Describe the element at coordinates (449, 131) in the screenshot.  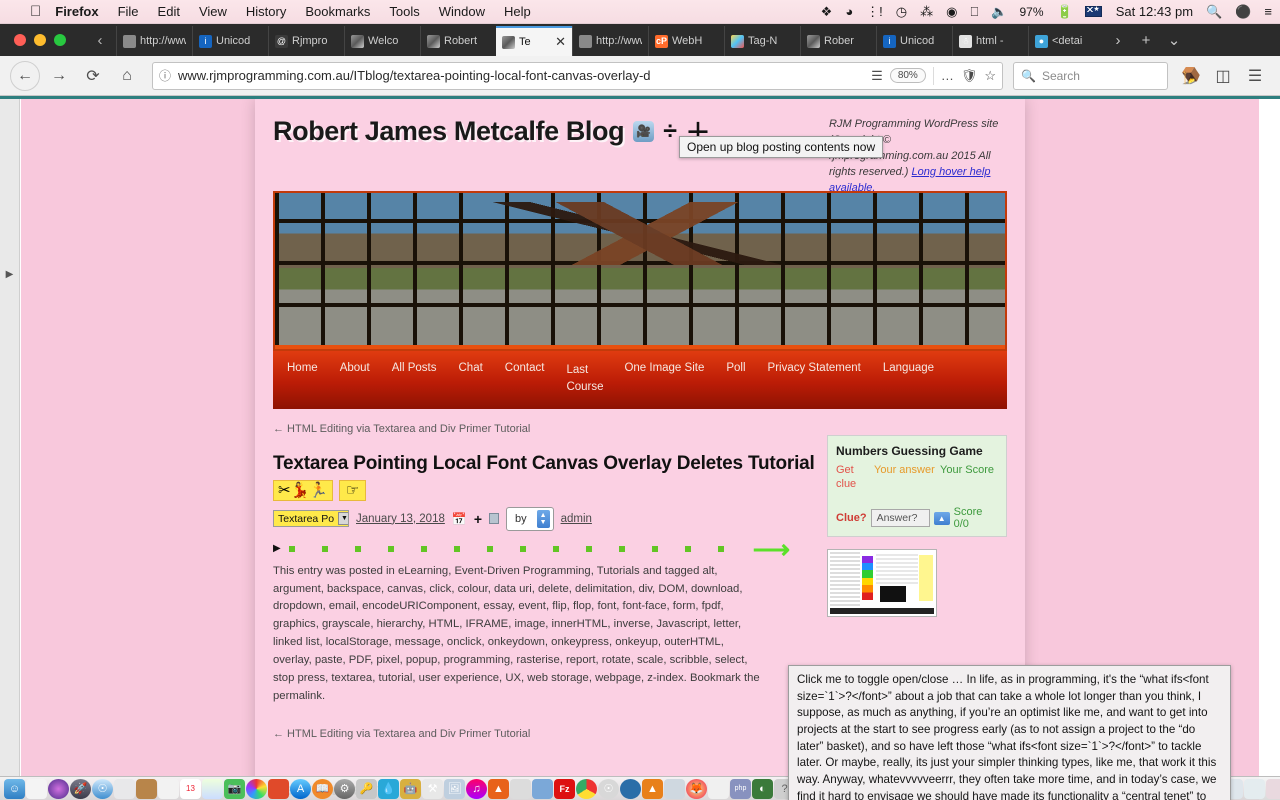
I see `page-title: Robert James Metcalfe Blog` at that location.